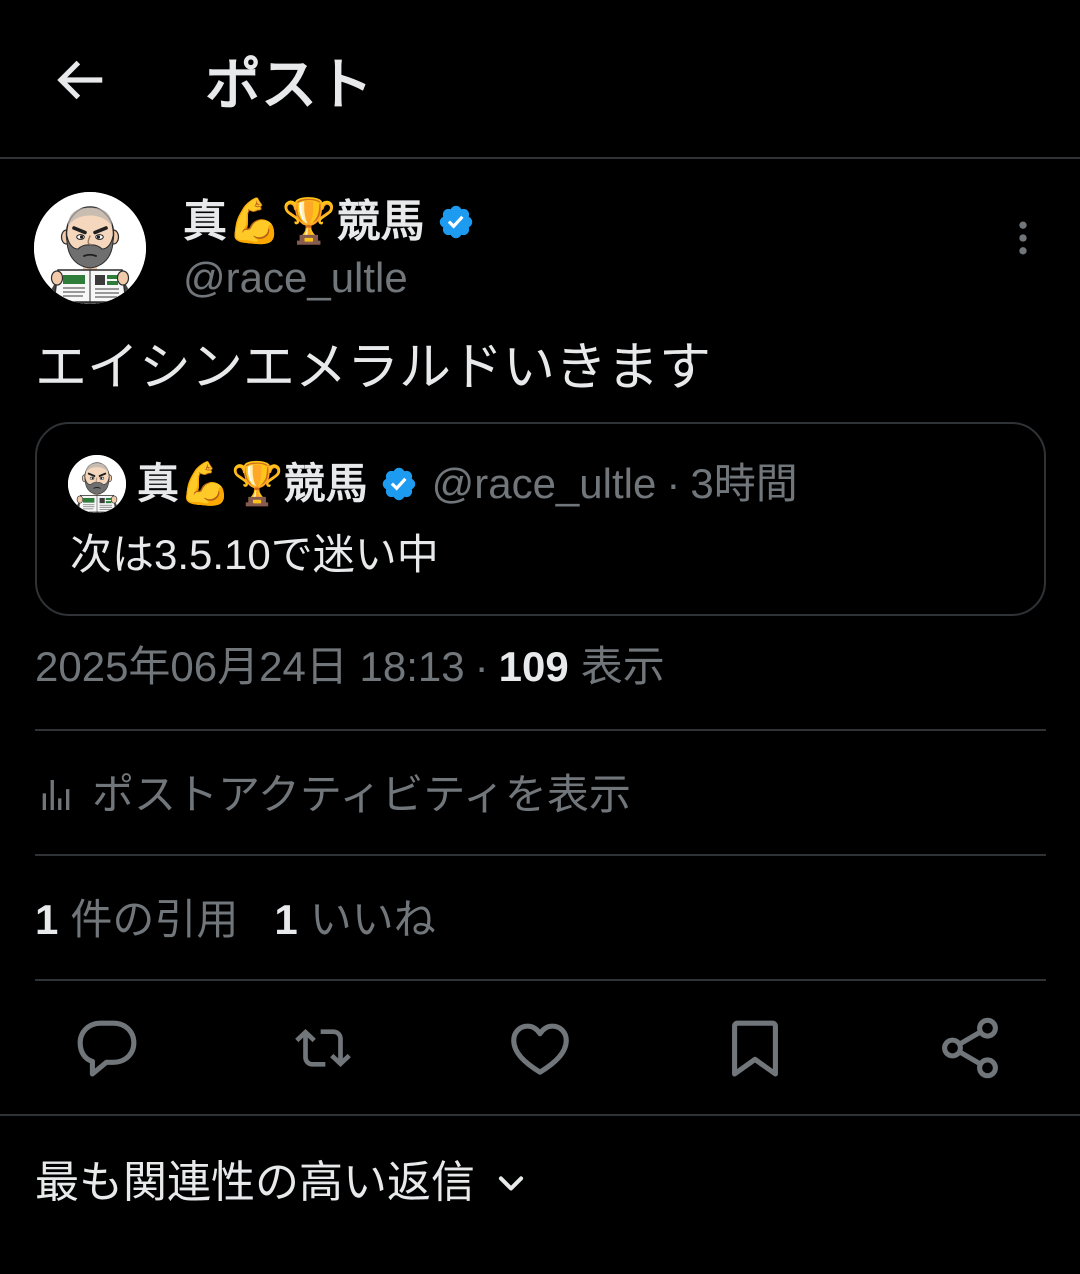  Describe the element at coordinates (286, 919) in the screenshot. I see `likes-count: 1` at that location.